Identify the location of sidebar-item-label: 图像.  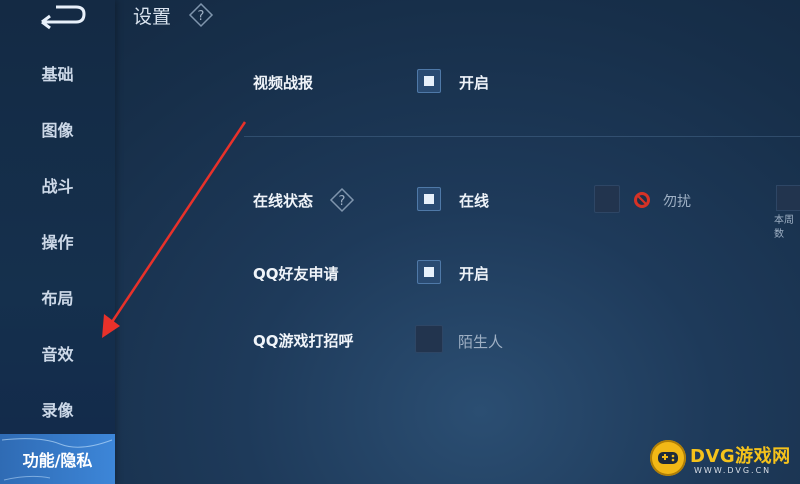
(57, 130).